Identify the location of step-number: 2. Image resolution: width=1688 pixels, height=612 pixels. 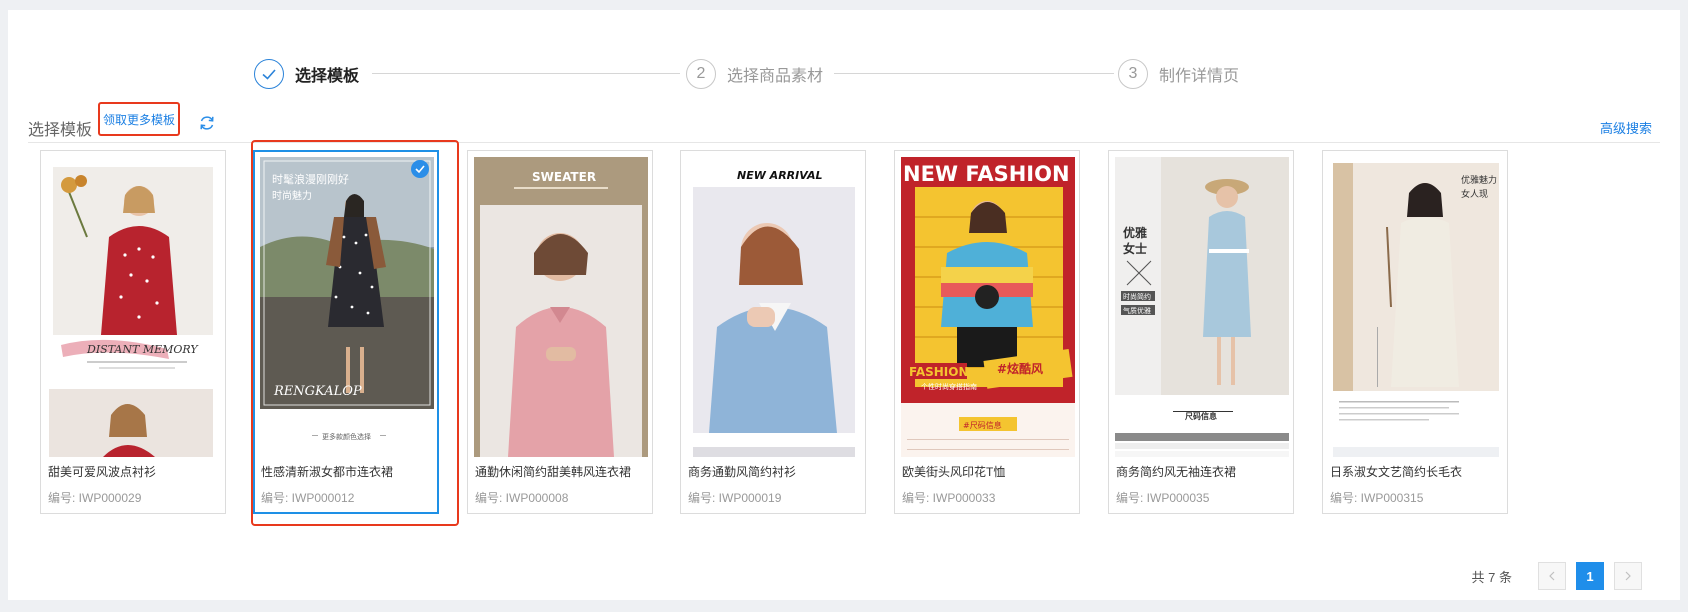
(701, 74).